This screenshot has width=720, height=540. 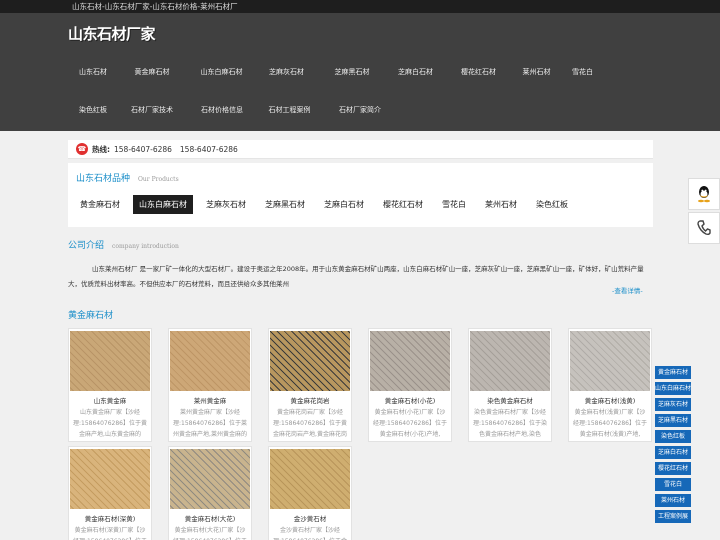 What do you see at coordinates (226, 204) in the screenshot?
I see `category-tab: 芝麻灰石材` at bounding box center [226, 204].